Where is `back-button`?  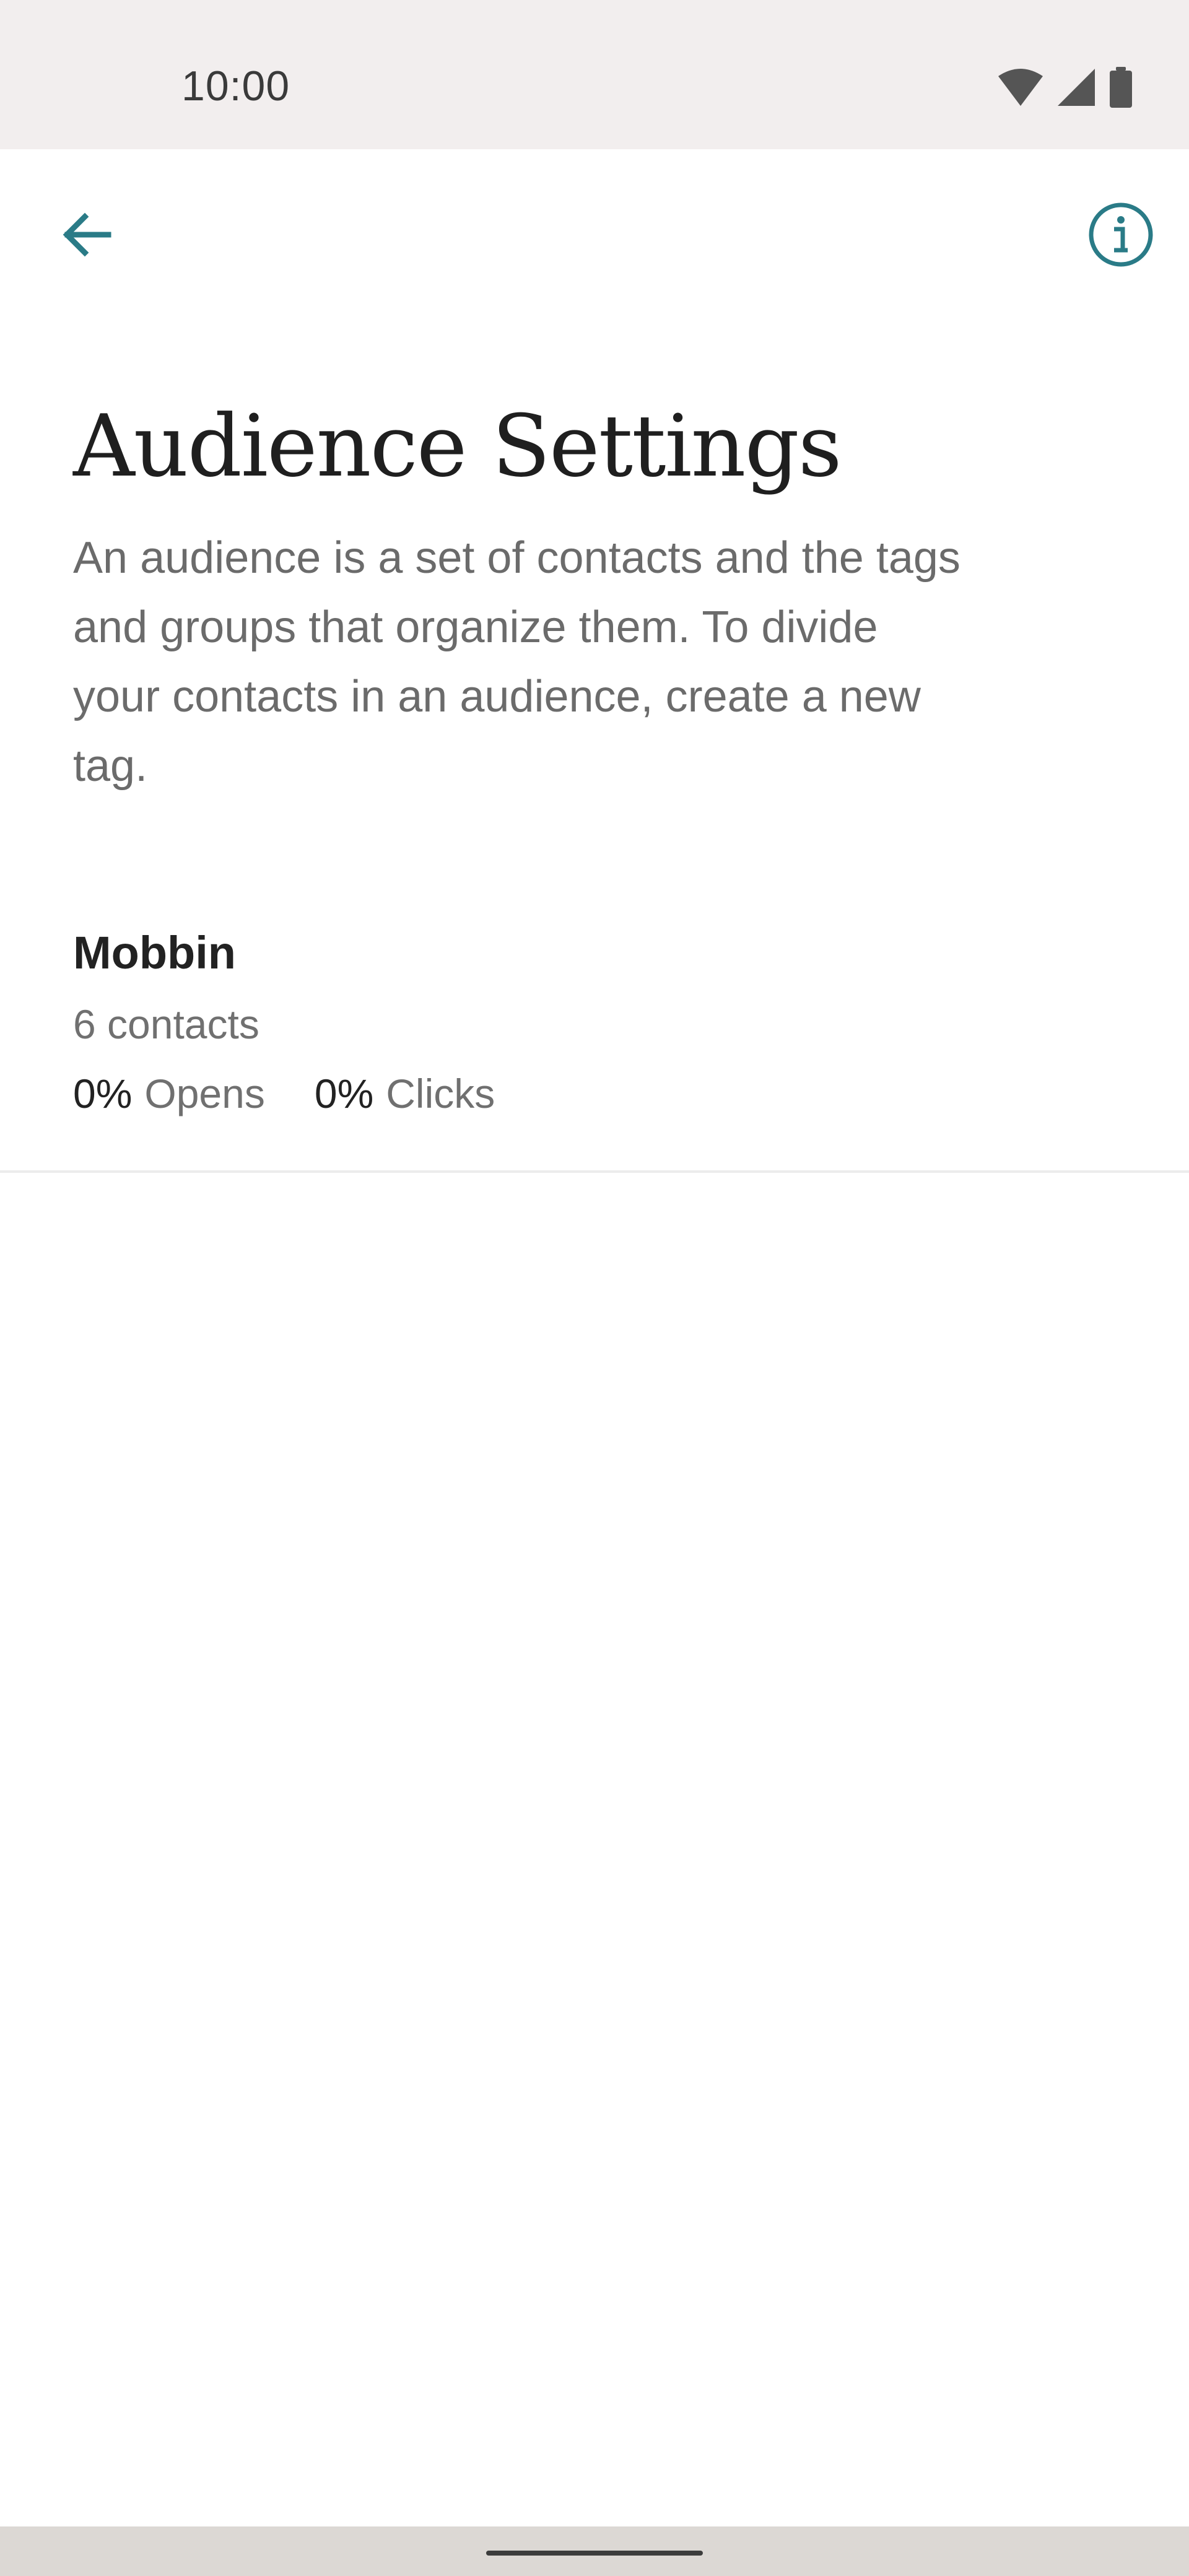
back-button is located at coordinates (87, 236).